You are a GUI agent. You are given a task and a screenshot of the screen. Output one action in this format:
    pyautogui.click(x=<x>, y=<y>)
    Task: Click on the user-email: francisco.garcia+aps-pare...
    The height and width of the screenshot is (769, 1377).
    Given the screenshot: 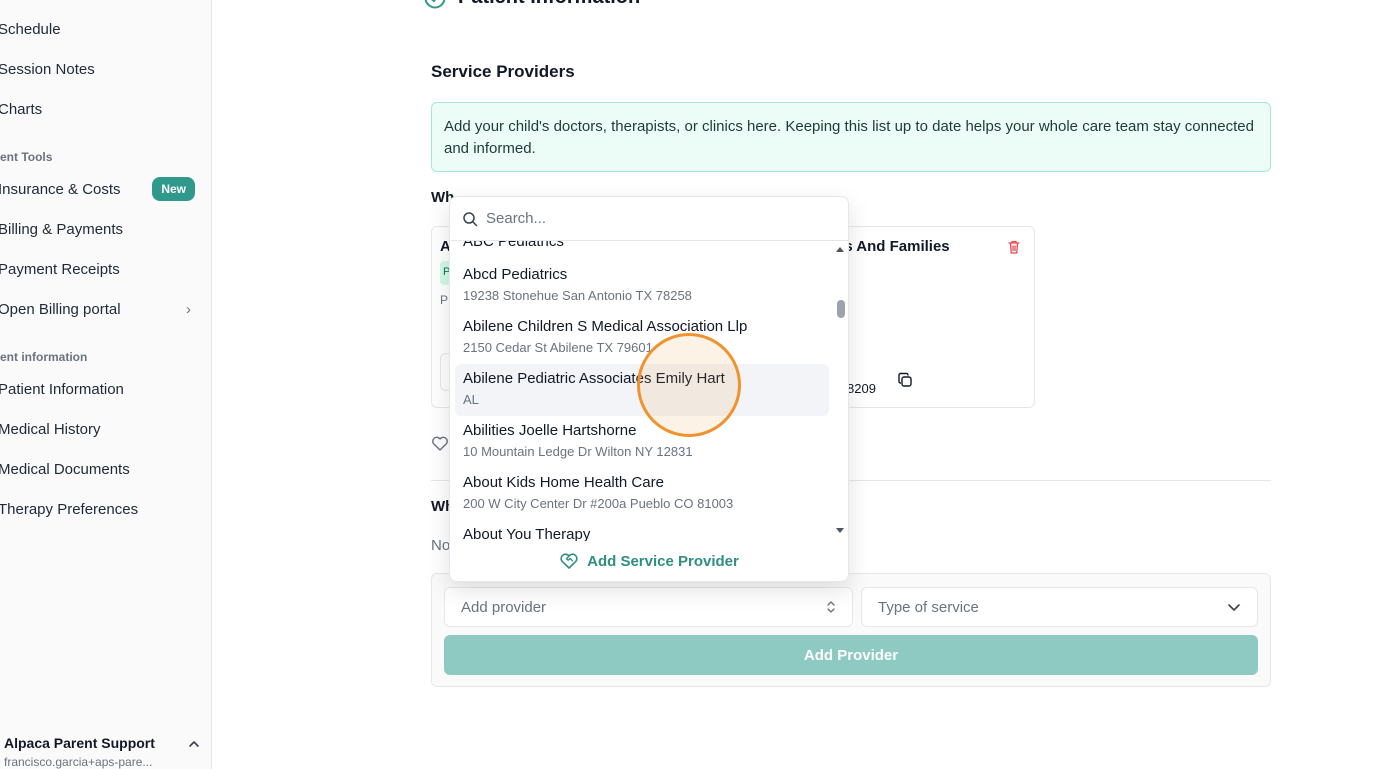 What is the action you would take?
    pyautogui.click(x=78, y=762)
    